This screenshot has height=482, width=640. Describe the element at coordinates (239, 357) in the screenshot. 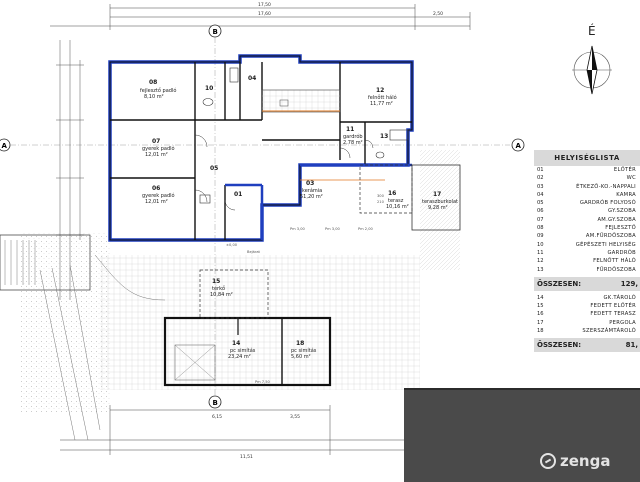

I see `svg-text: 23,24 m²` at that location.